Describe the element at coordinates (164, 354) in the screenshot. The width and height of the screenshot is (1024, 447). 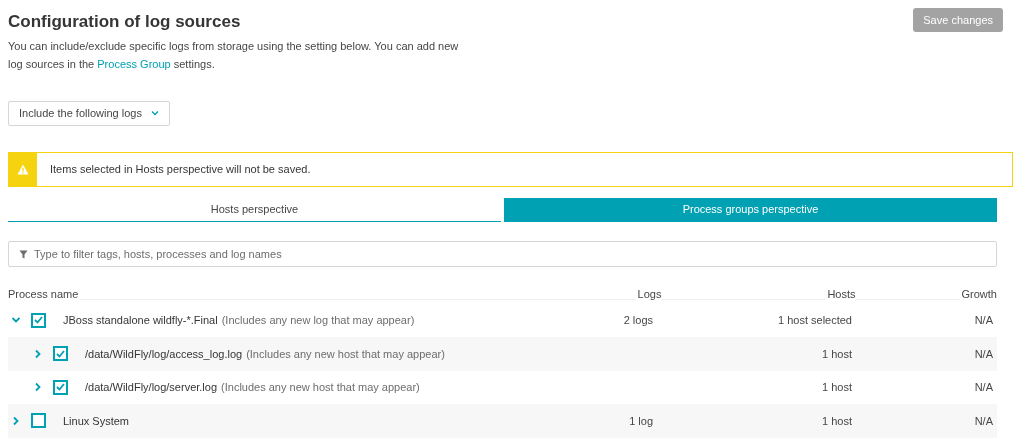
I see `process-name: /data/WildFly/log/access_log.log` at that location.